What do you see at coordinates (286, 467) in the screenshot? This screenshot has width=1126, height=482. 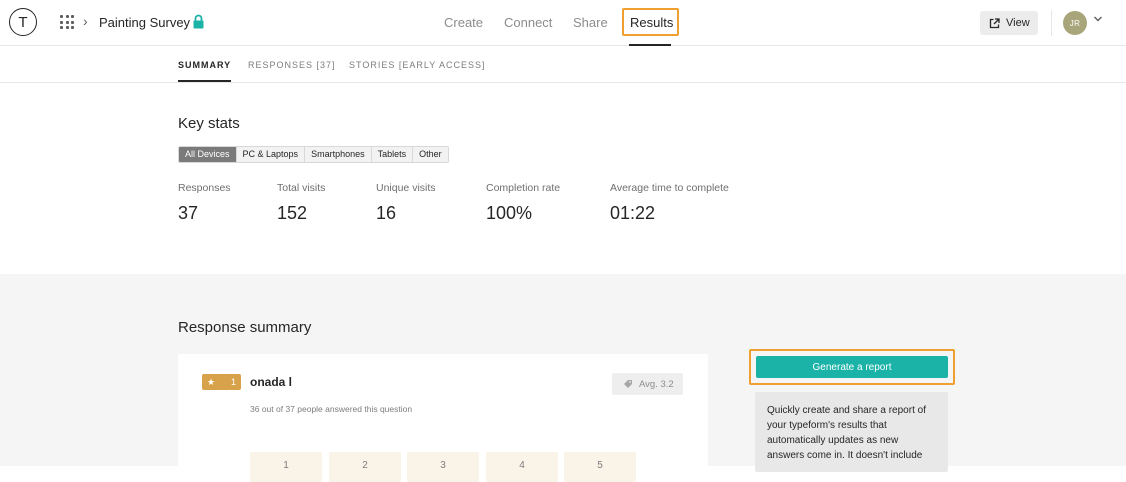 I see `rating-option: 1` at bounding box center [286, 467].